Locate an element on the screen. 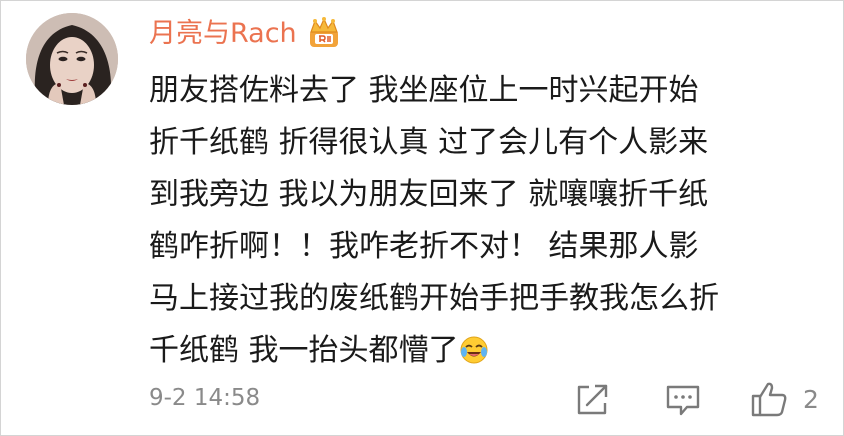  like-button is located at coordinates (769, 399).